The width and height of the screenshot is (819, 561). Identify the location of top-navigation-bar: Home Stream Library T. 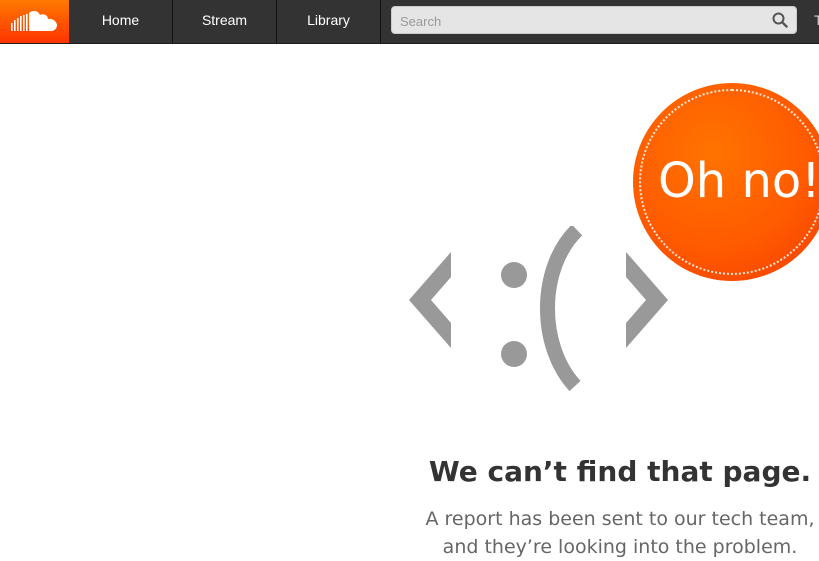
(409, 22).